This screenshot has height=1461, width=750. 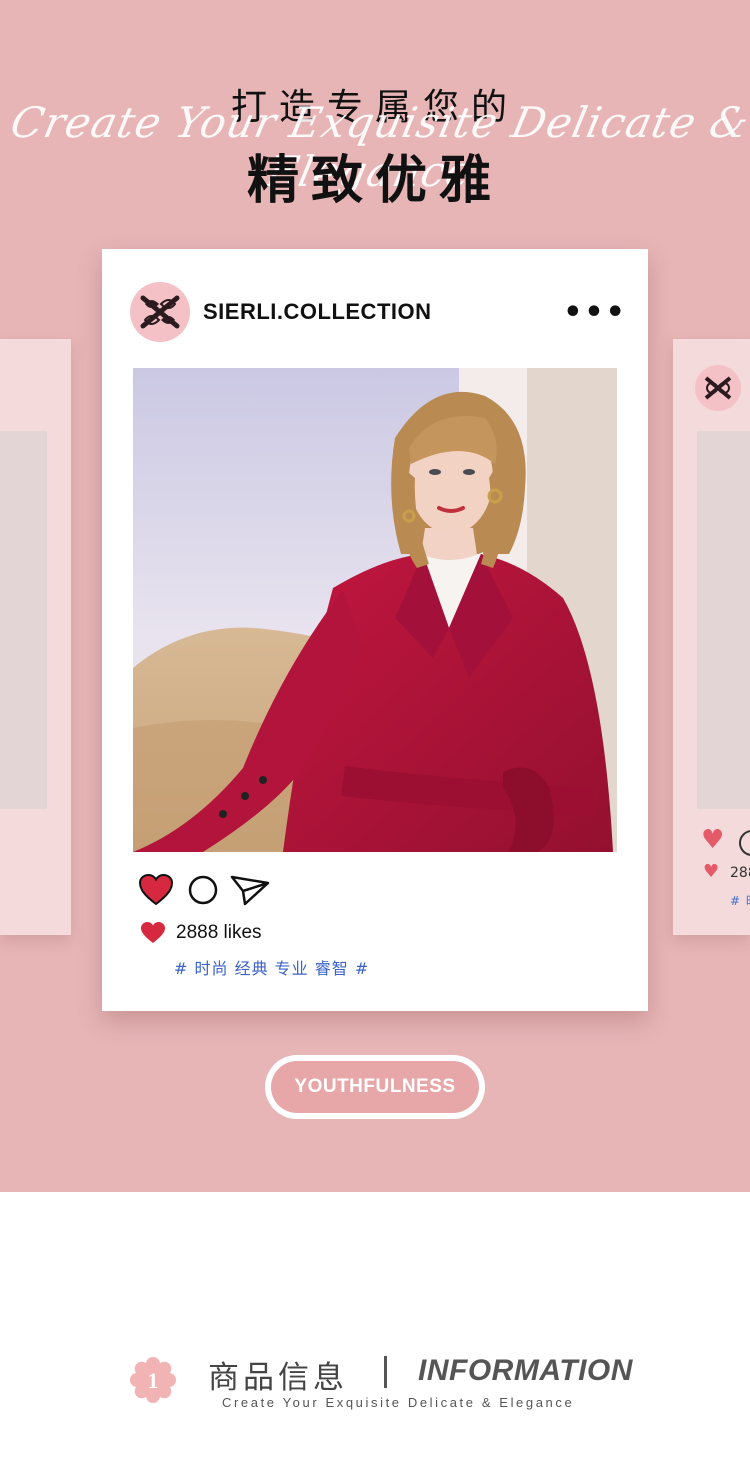 What do you see at coordinates (594, 312) in the screenshot?
I see `more-options-button: •••` at bounding box center [594, 312].